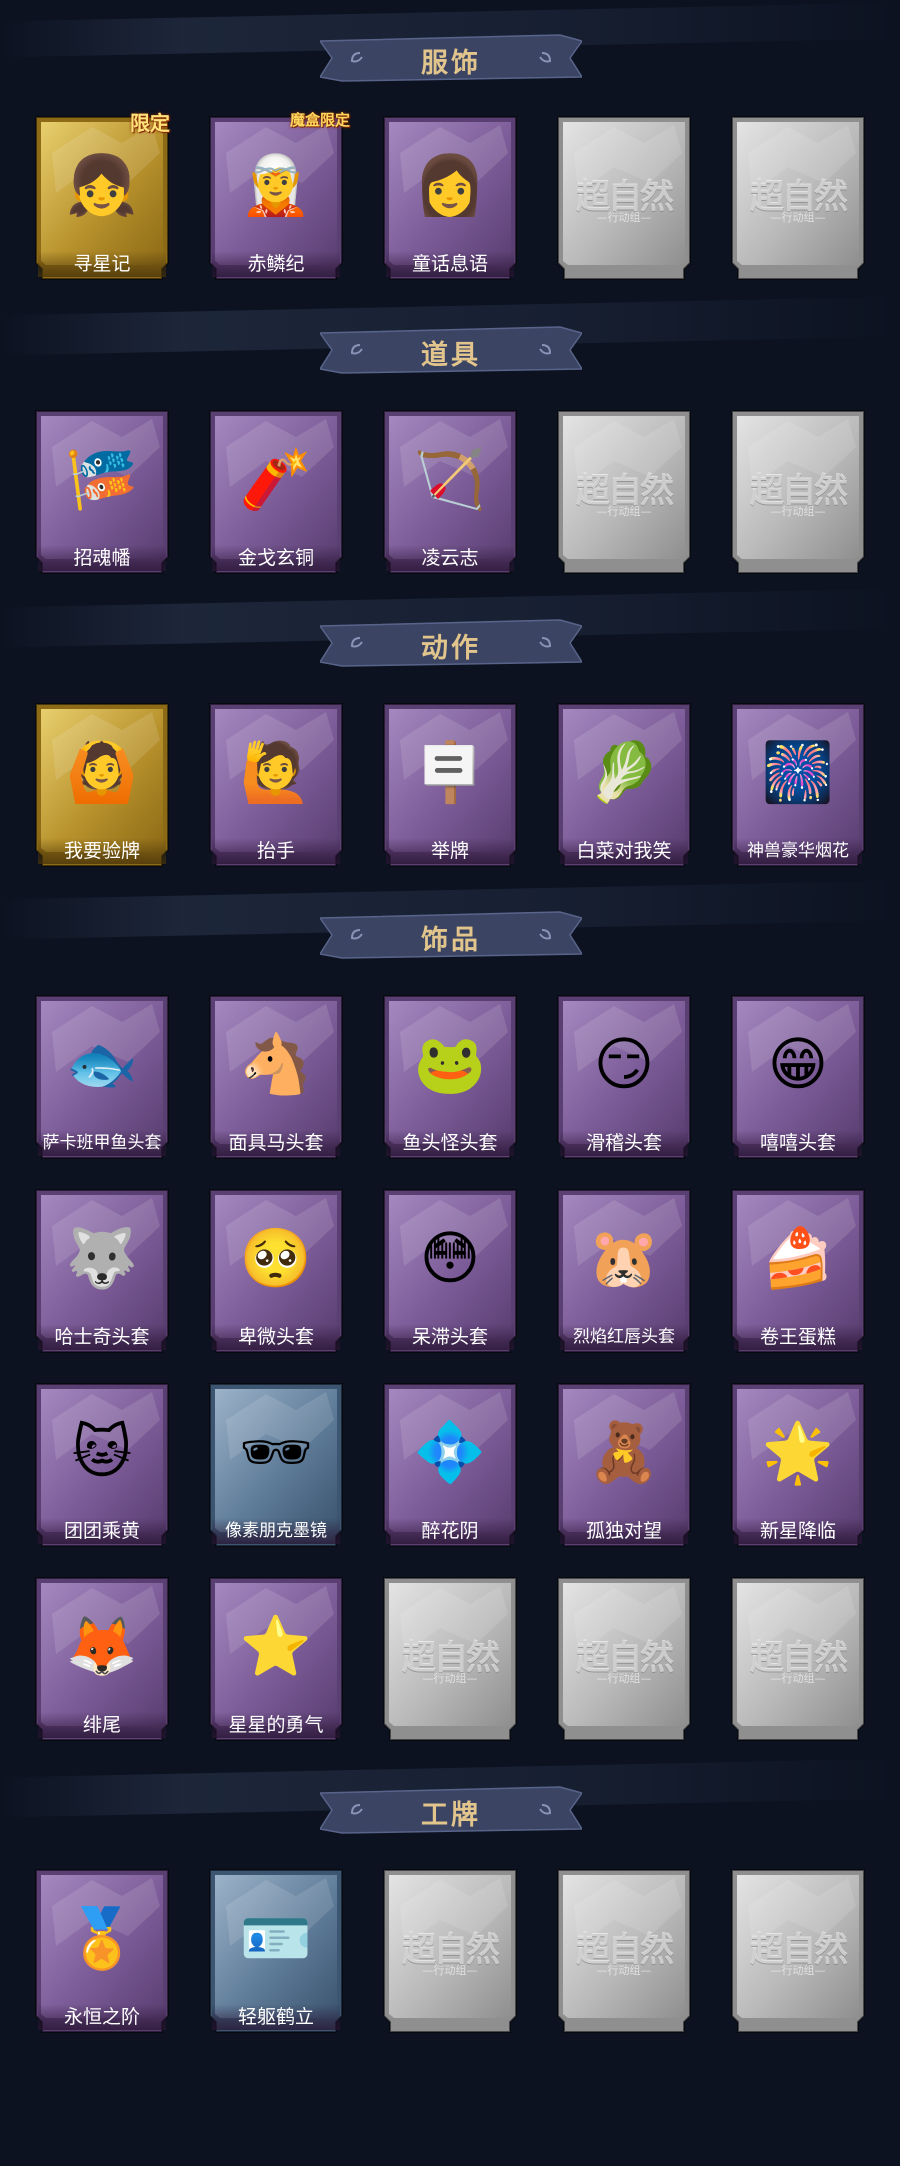  I want to click on item-card: 💠 醉花阴, so click(450, 1465).